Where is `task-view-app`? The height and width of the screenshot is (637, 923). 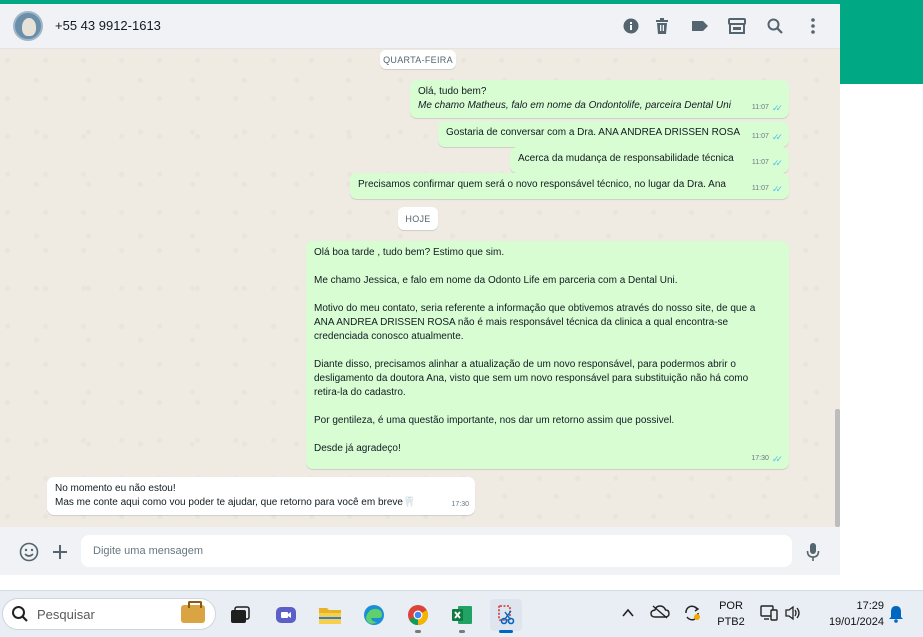
task-view-app is located at coordinates (240, 615).